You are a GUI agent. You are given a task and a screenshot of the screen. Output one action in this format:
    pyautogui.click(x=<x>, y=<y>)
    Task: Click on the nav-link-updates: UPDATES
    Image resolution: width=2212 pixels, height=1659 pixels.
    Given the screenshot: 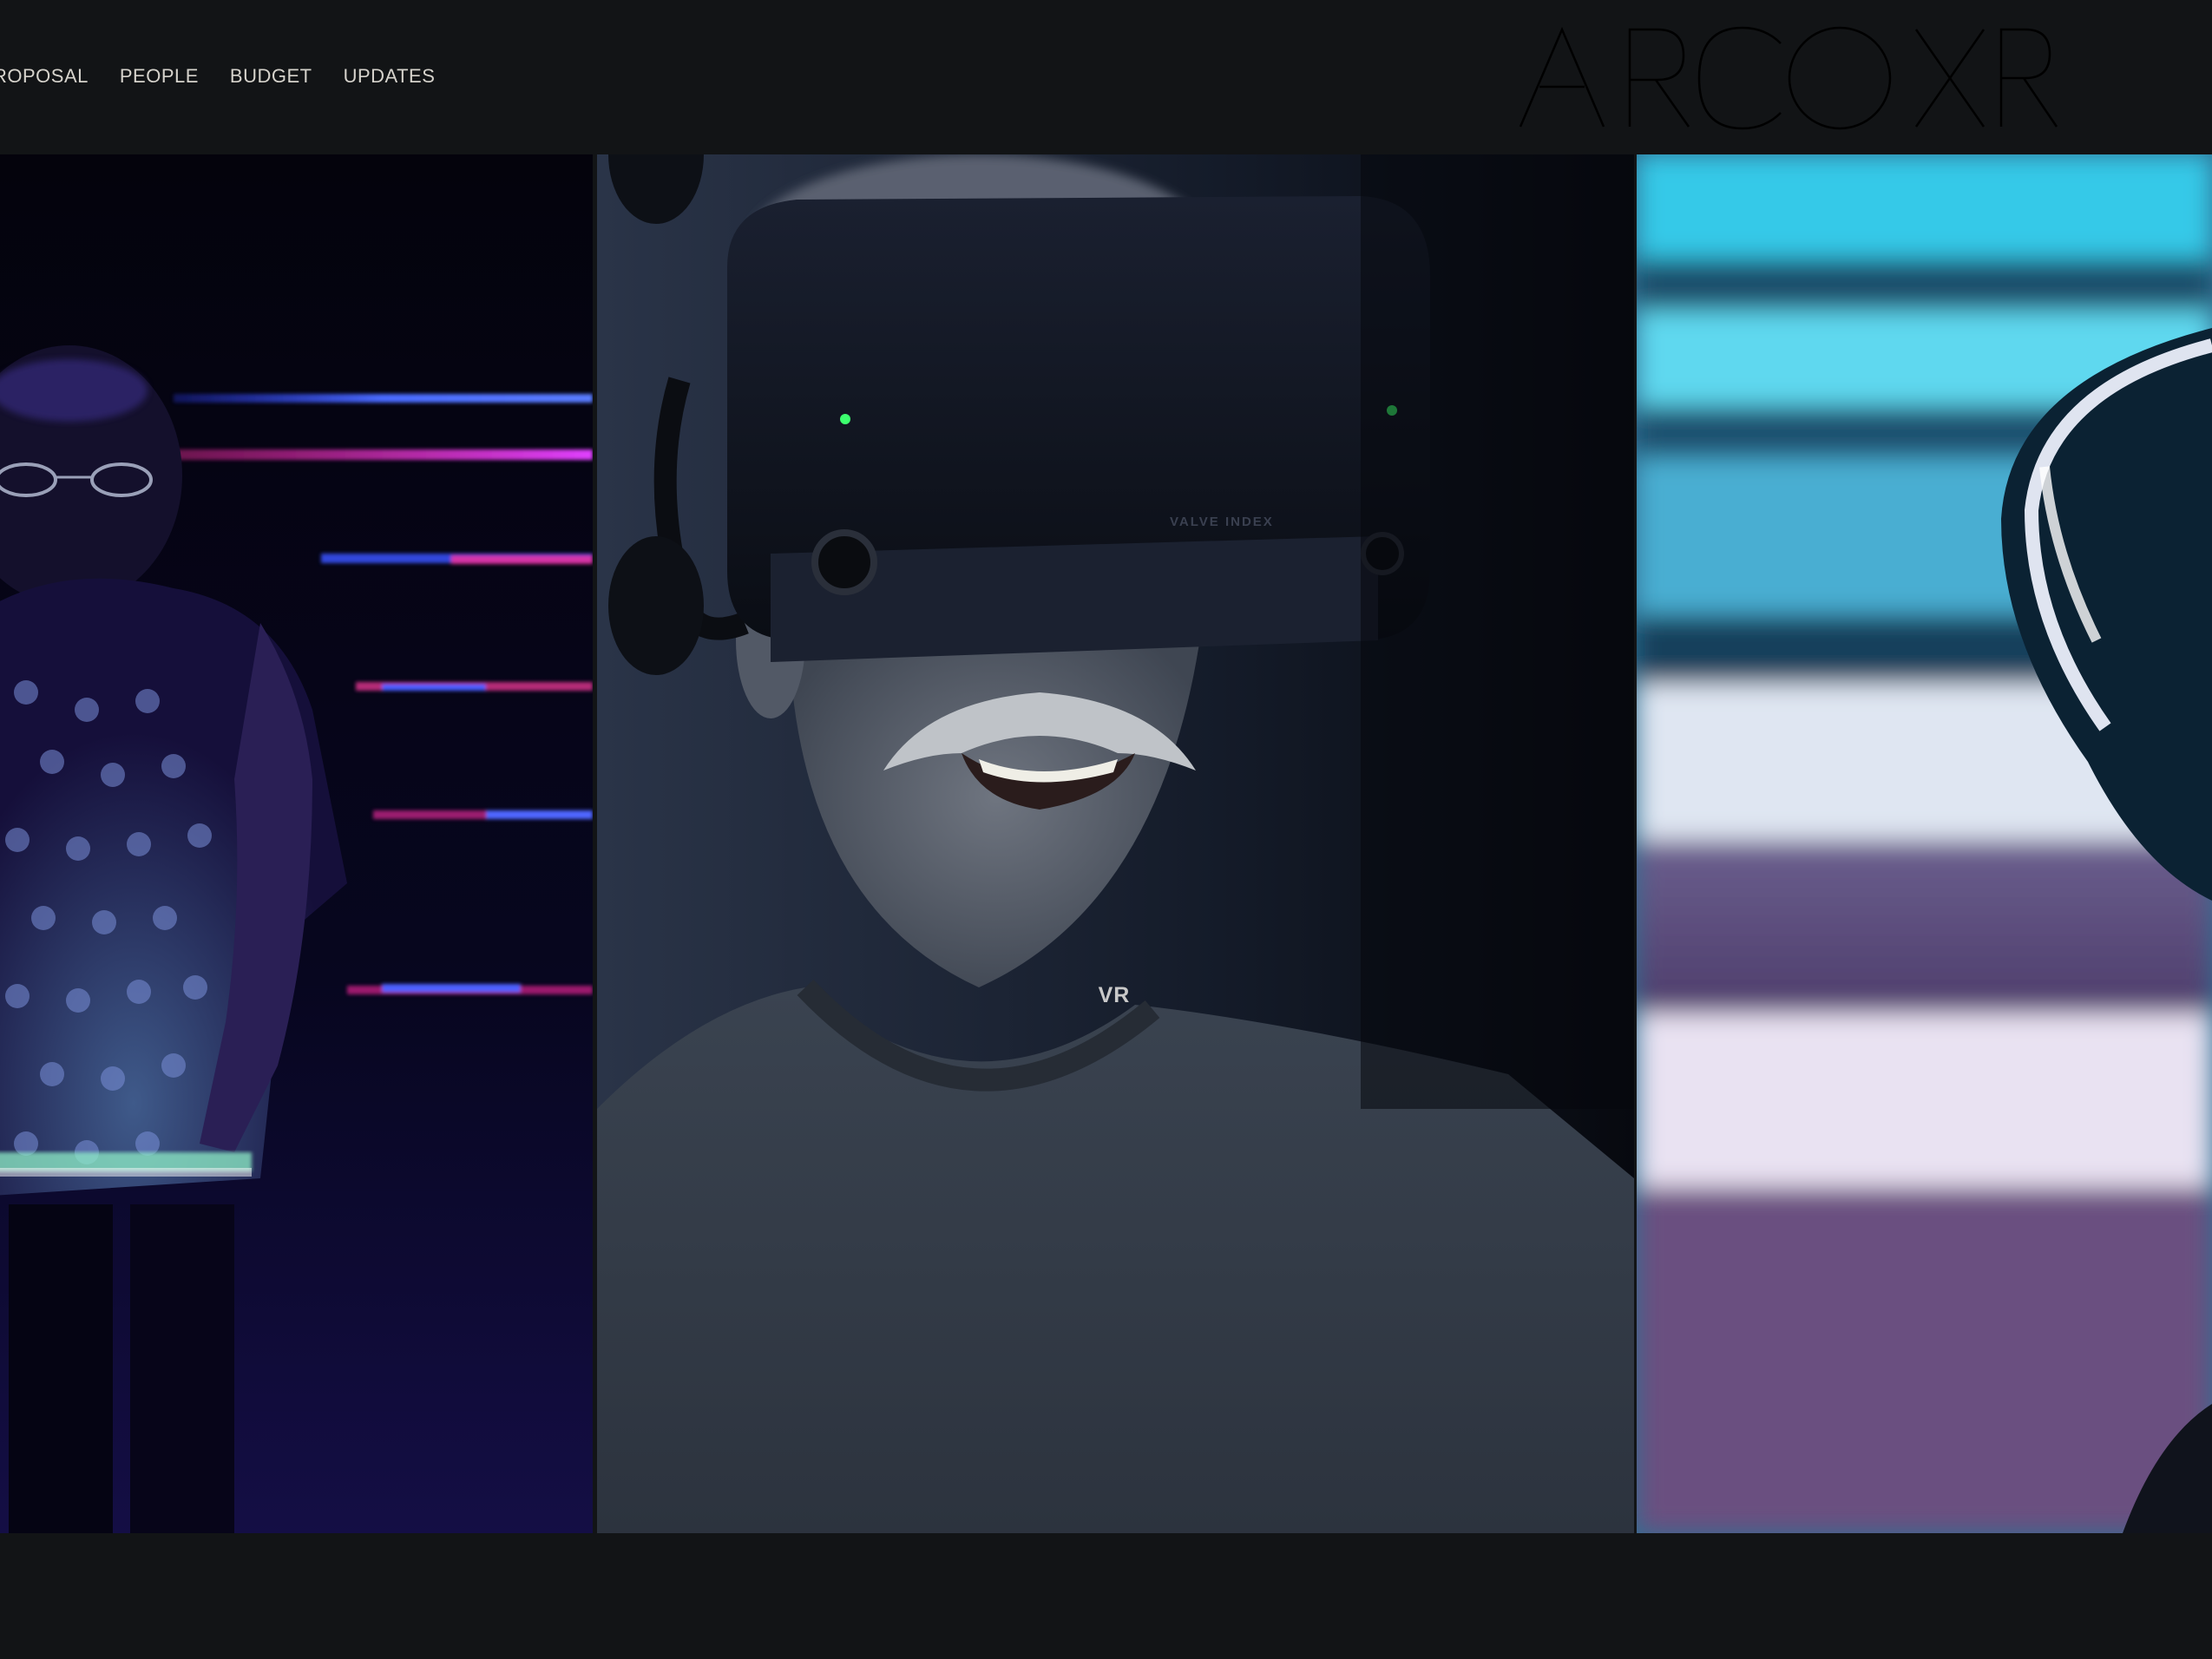 What is the action you would take?
    pyautogui.click(x=390, y=76)
    